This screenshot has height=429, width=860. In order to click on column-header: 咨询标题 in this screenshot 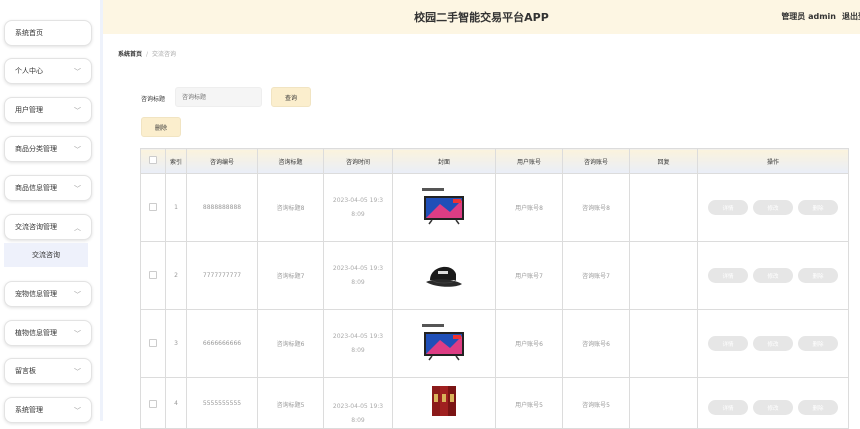, I will do `click(290, 161)`.